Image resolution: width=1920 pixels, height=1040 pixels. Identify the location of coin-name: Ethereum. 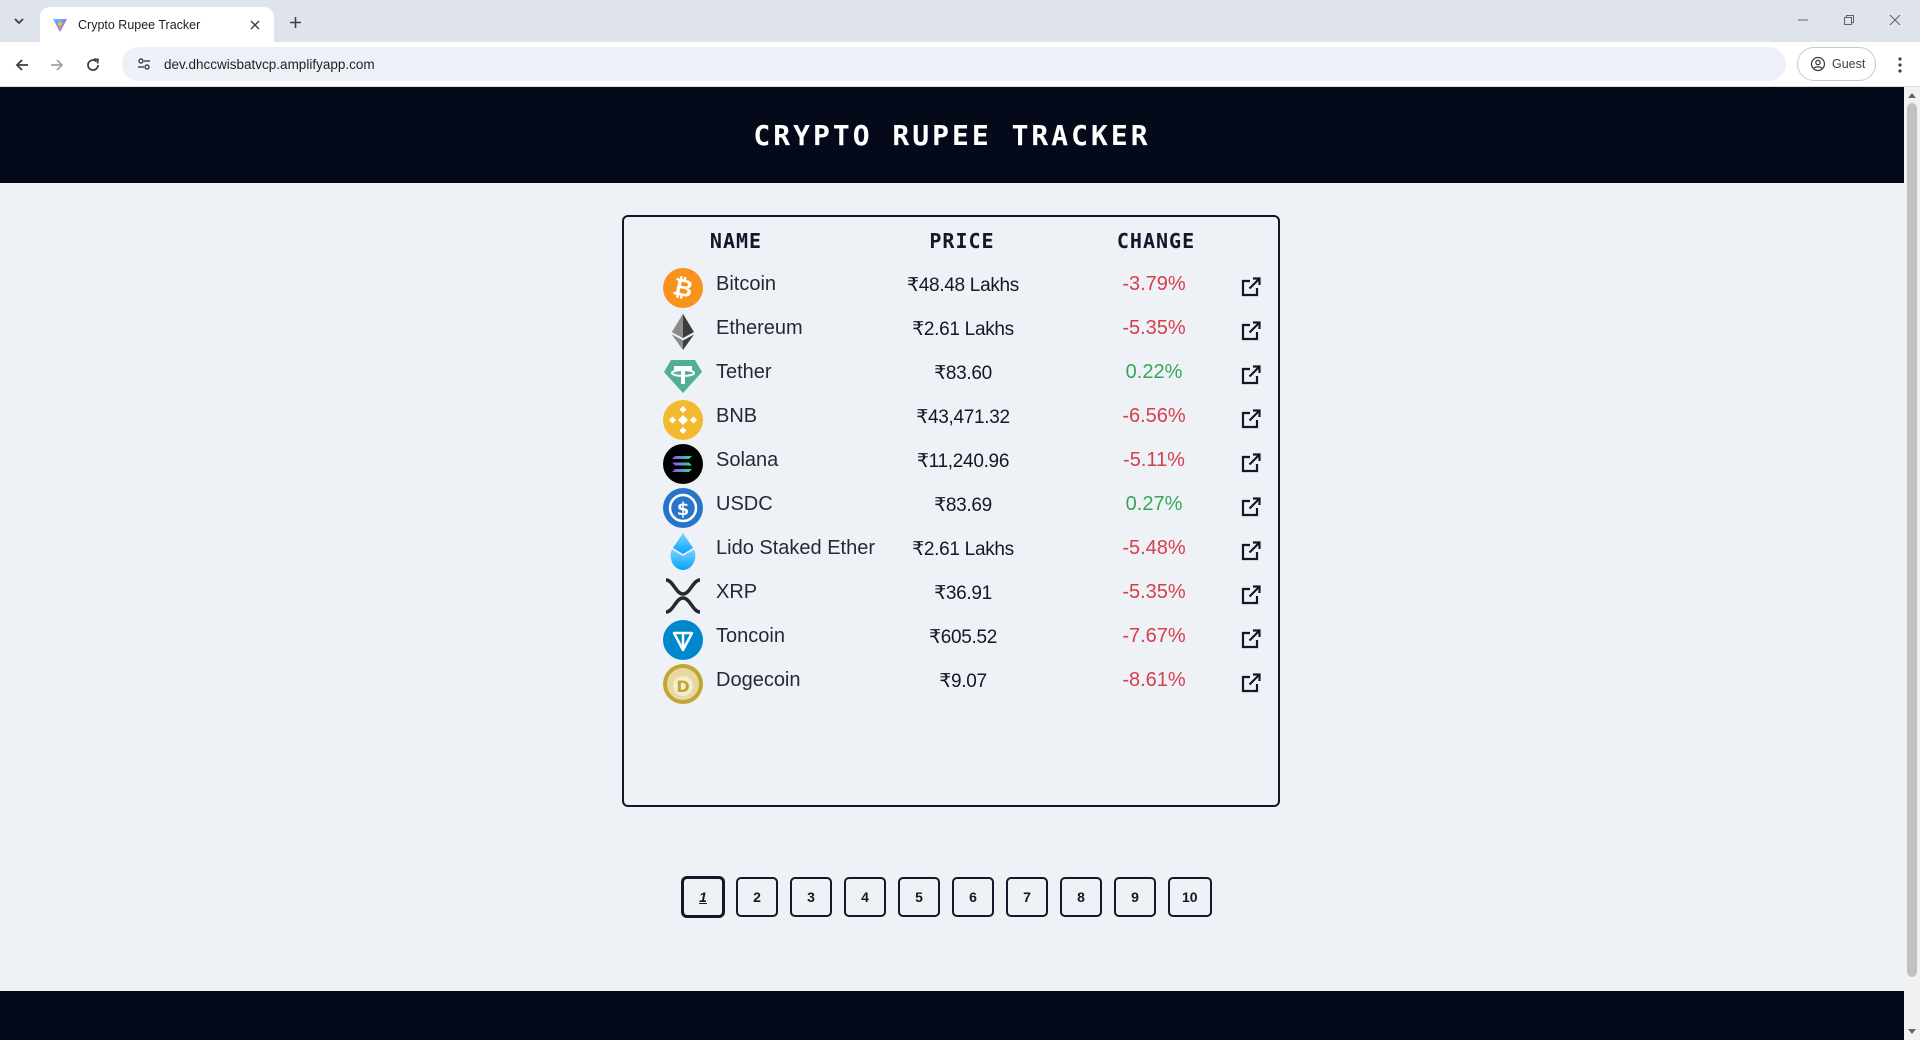
(759, 328).